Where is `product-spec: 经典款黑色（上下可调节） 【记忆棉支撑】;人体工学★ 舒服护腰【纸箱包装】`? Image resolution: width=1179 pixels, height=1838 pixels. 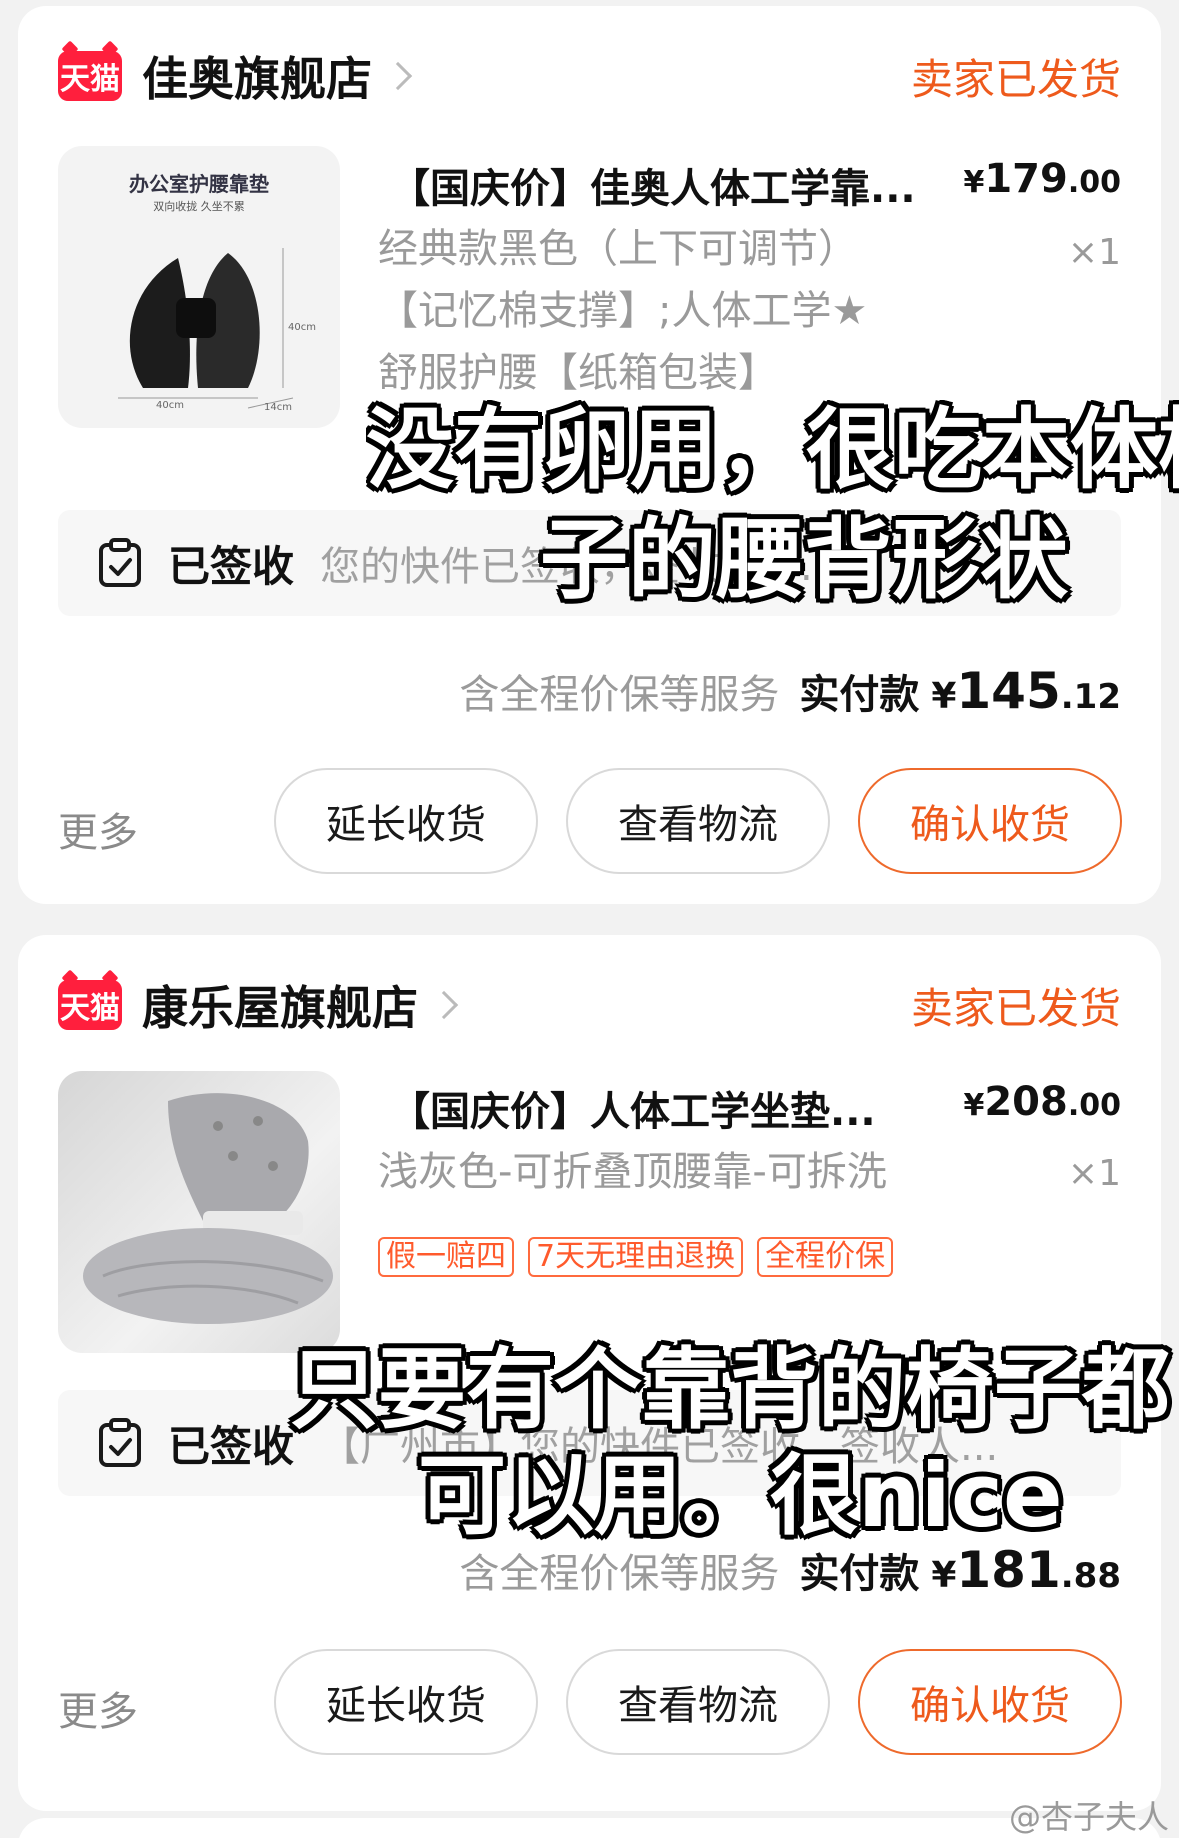
product-spec: 经典款黑色（上下可调节） 【记忆棉支撑】;人体工学★ 舒服护腰【纸箱包装】 is located at coordinates (658, 311).